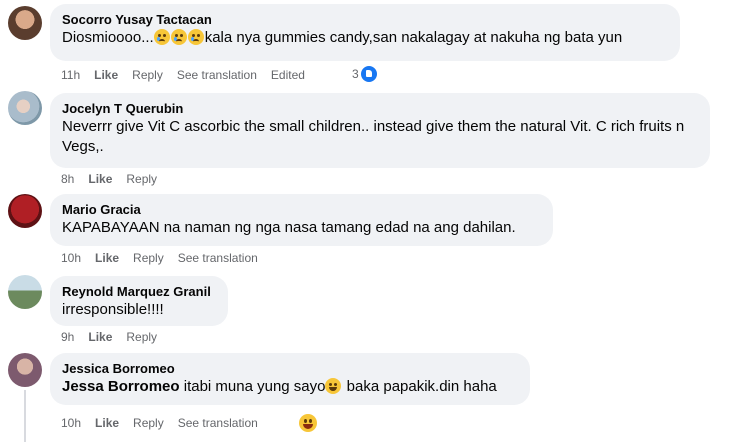 This screenshot has height=442, width=750. Describe the element at coordinates (116, 337) in the screenshot. I see `comment-actions: 9h Like Reply` at that location.